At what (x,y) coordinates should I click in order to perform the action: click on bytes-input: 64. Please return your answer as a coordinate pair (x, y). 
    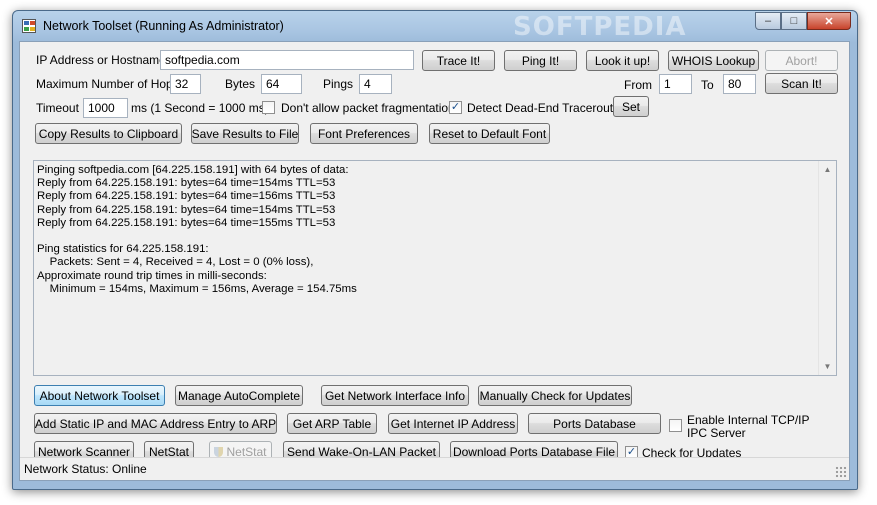
    Looking at the image, I should click on (281, 84).